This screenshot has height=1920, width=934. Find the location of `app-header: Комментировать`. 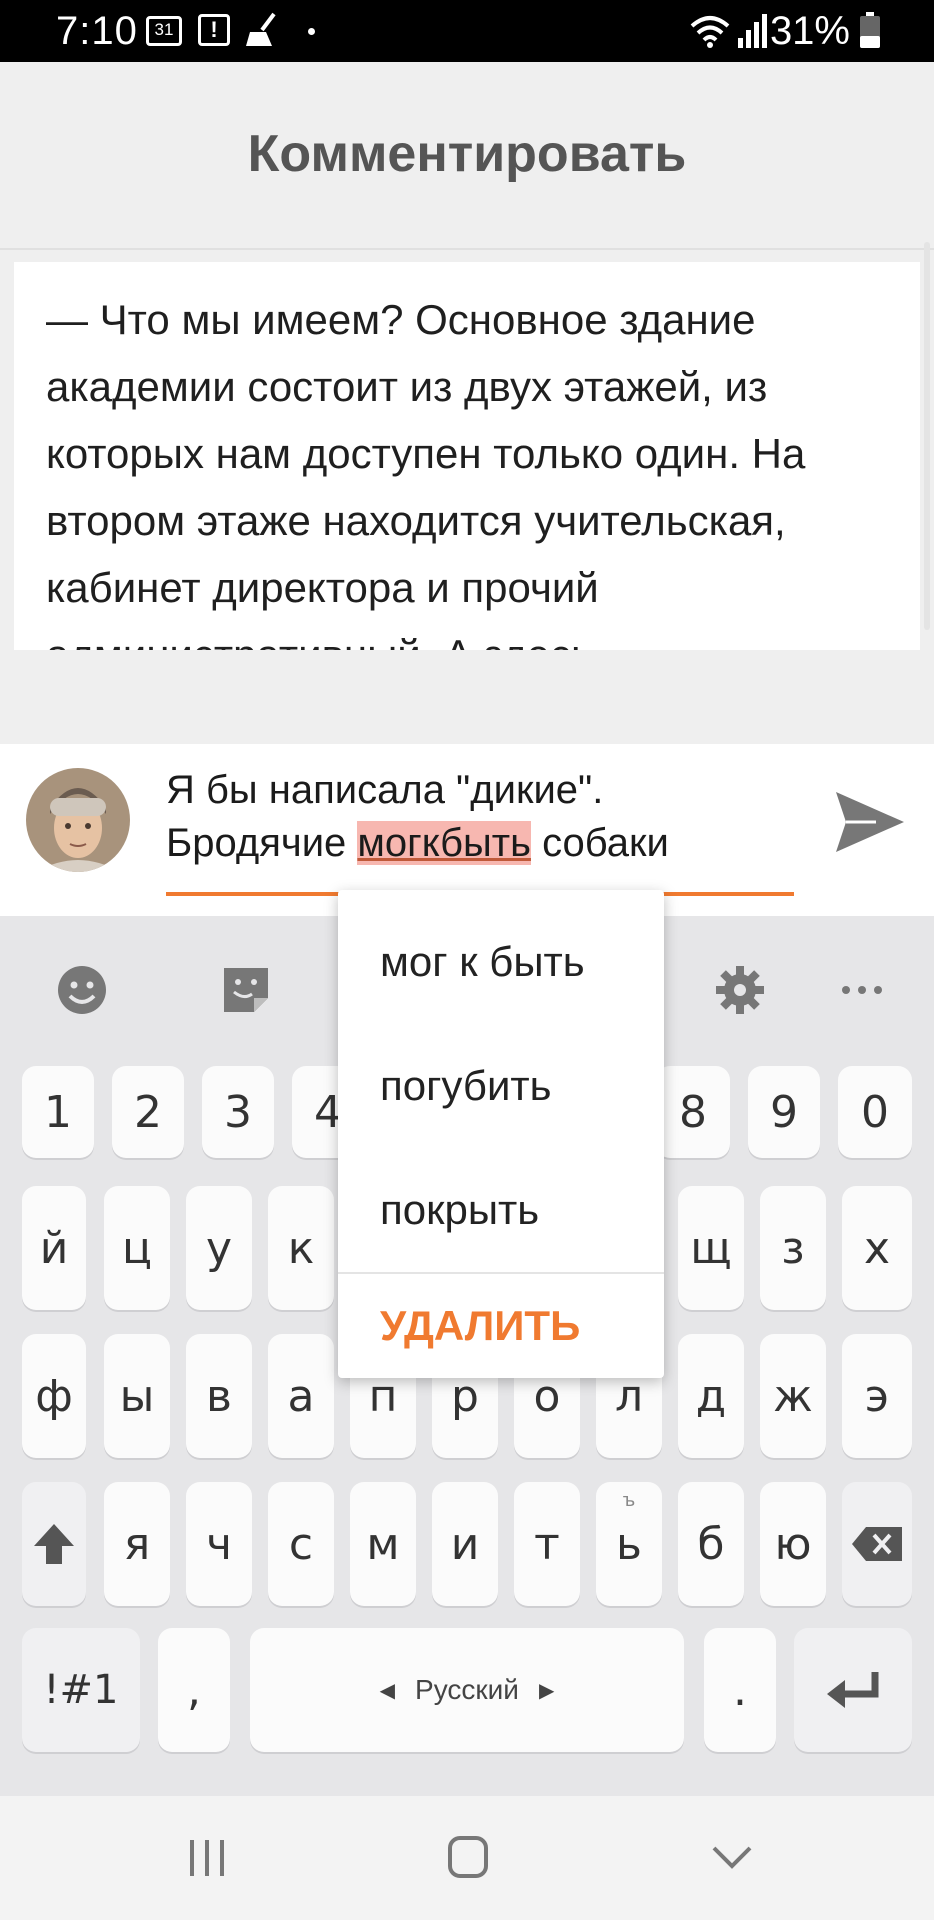

app-header: Комментировать is located at coordinates (467, 156).